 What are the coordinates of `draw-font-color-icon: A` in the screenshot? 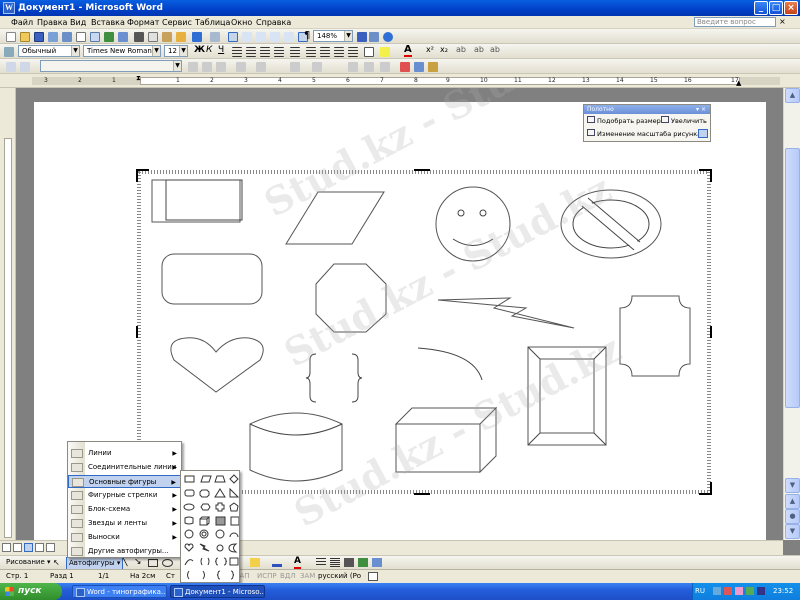 It's located at (297, 562).